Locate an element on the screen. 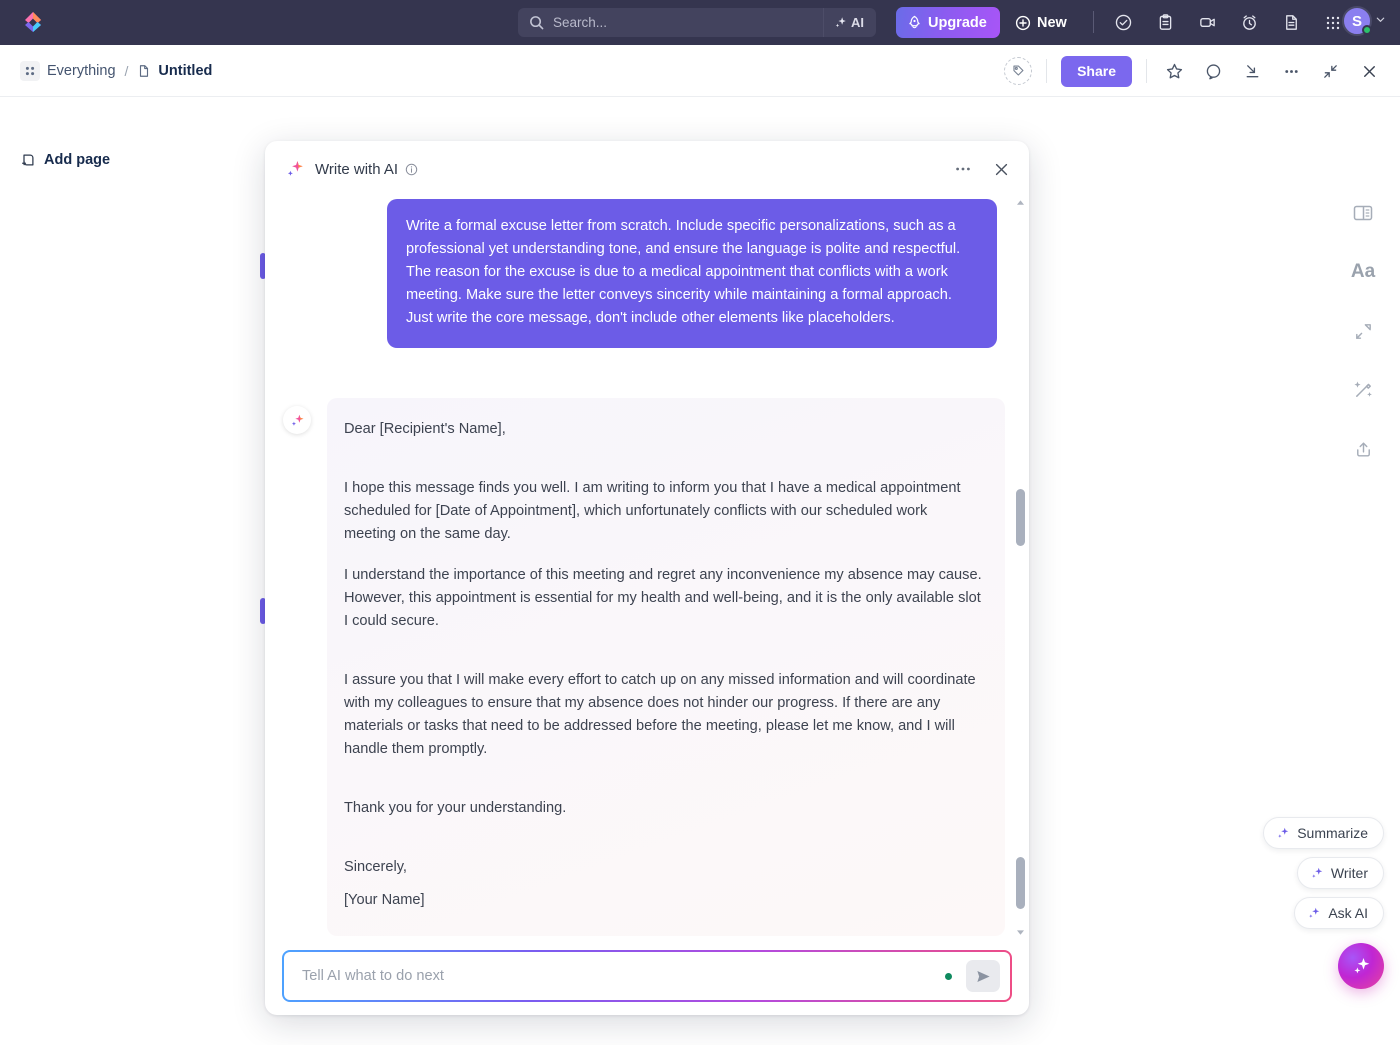  modal-footer is located at coordinates (647, 976).